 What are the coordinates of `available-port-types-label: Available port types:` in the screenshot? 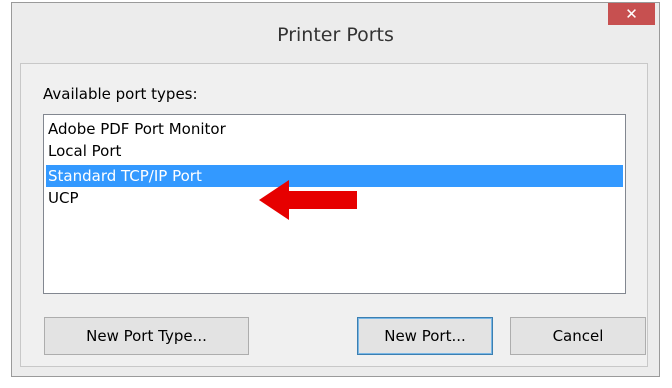 It's located at (120, 94).